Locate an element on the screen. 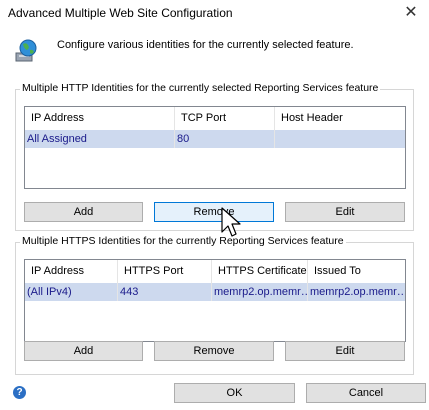 The width and height of the screenshot is (429, 410). https-remove-button: Remove is located at coordinates (214, 351).